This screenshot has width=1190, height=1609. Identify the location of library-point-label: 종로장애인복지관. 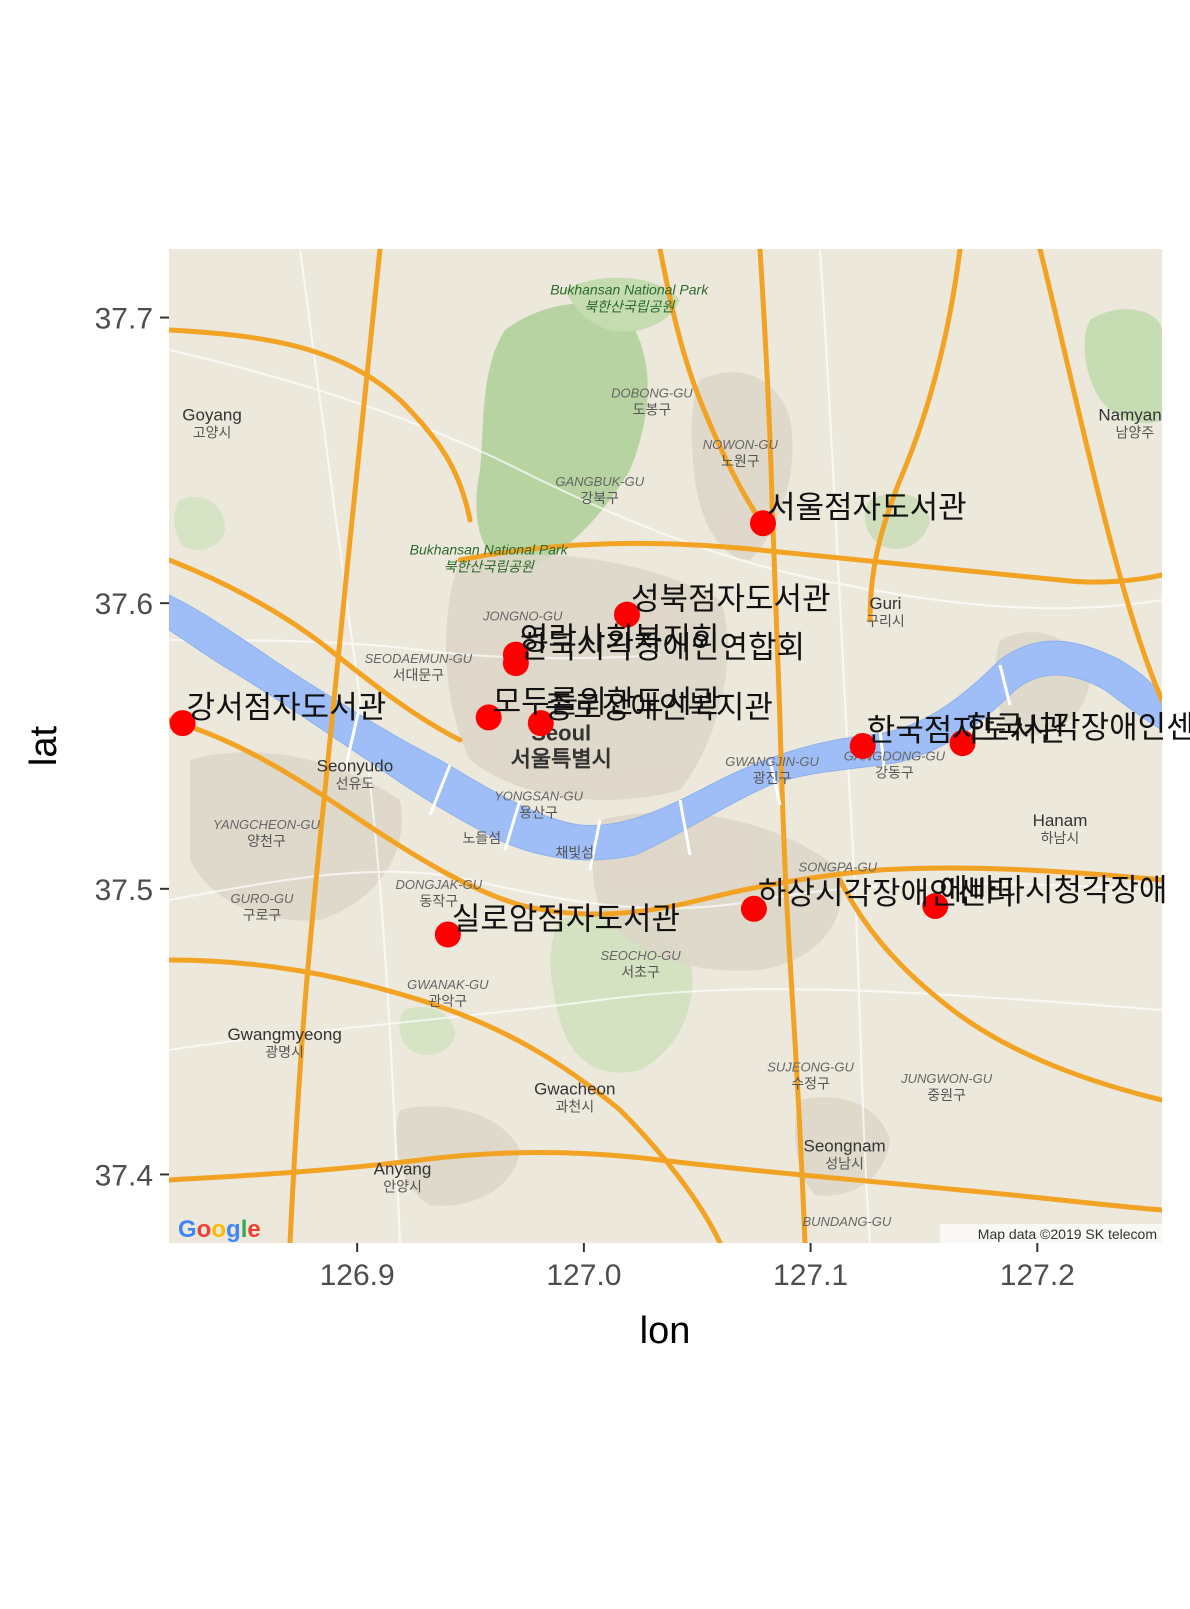
(659, 708).